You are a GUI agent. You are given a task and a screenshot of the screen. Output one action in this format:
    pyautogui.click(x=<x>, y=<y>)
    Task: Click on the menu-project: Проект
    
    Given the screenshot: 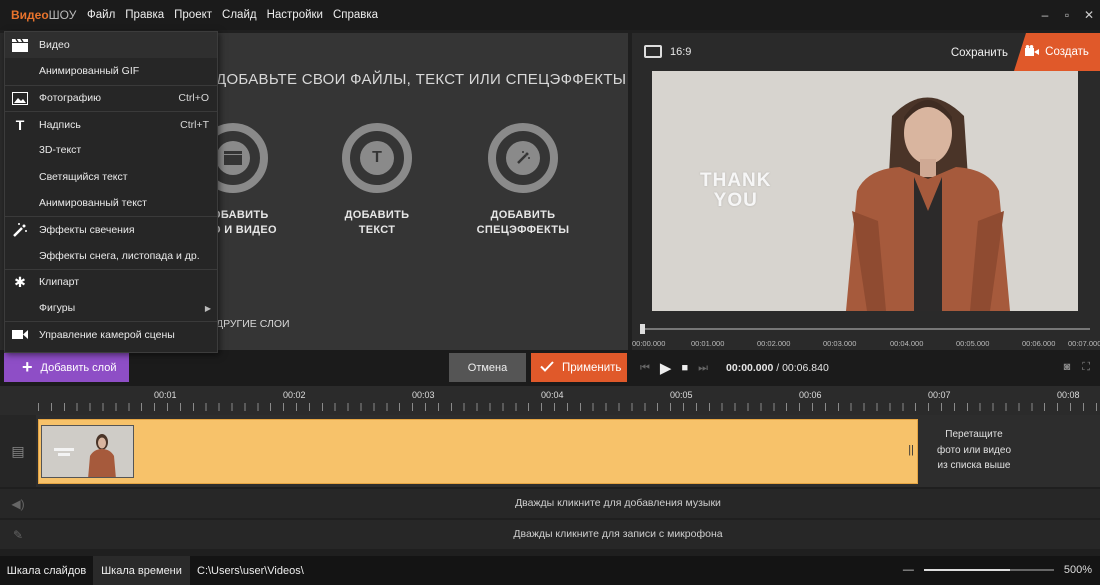 What is the action you would take?
    pyautogui.click(x=193, y=15)
    